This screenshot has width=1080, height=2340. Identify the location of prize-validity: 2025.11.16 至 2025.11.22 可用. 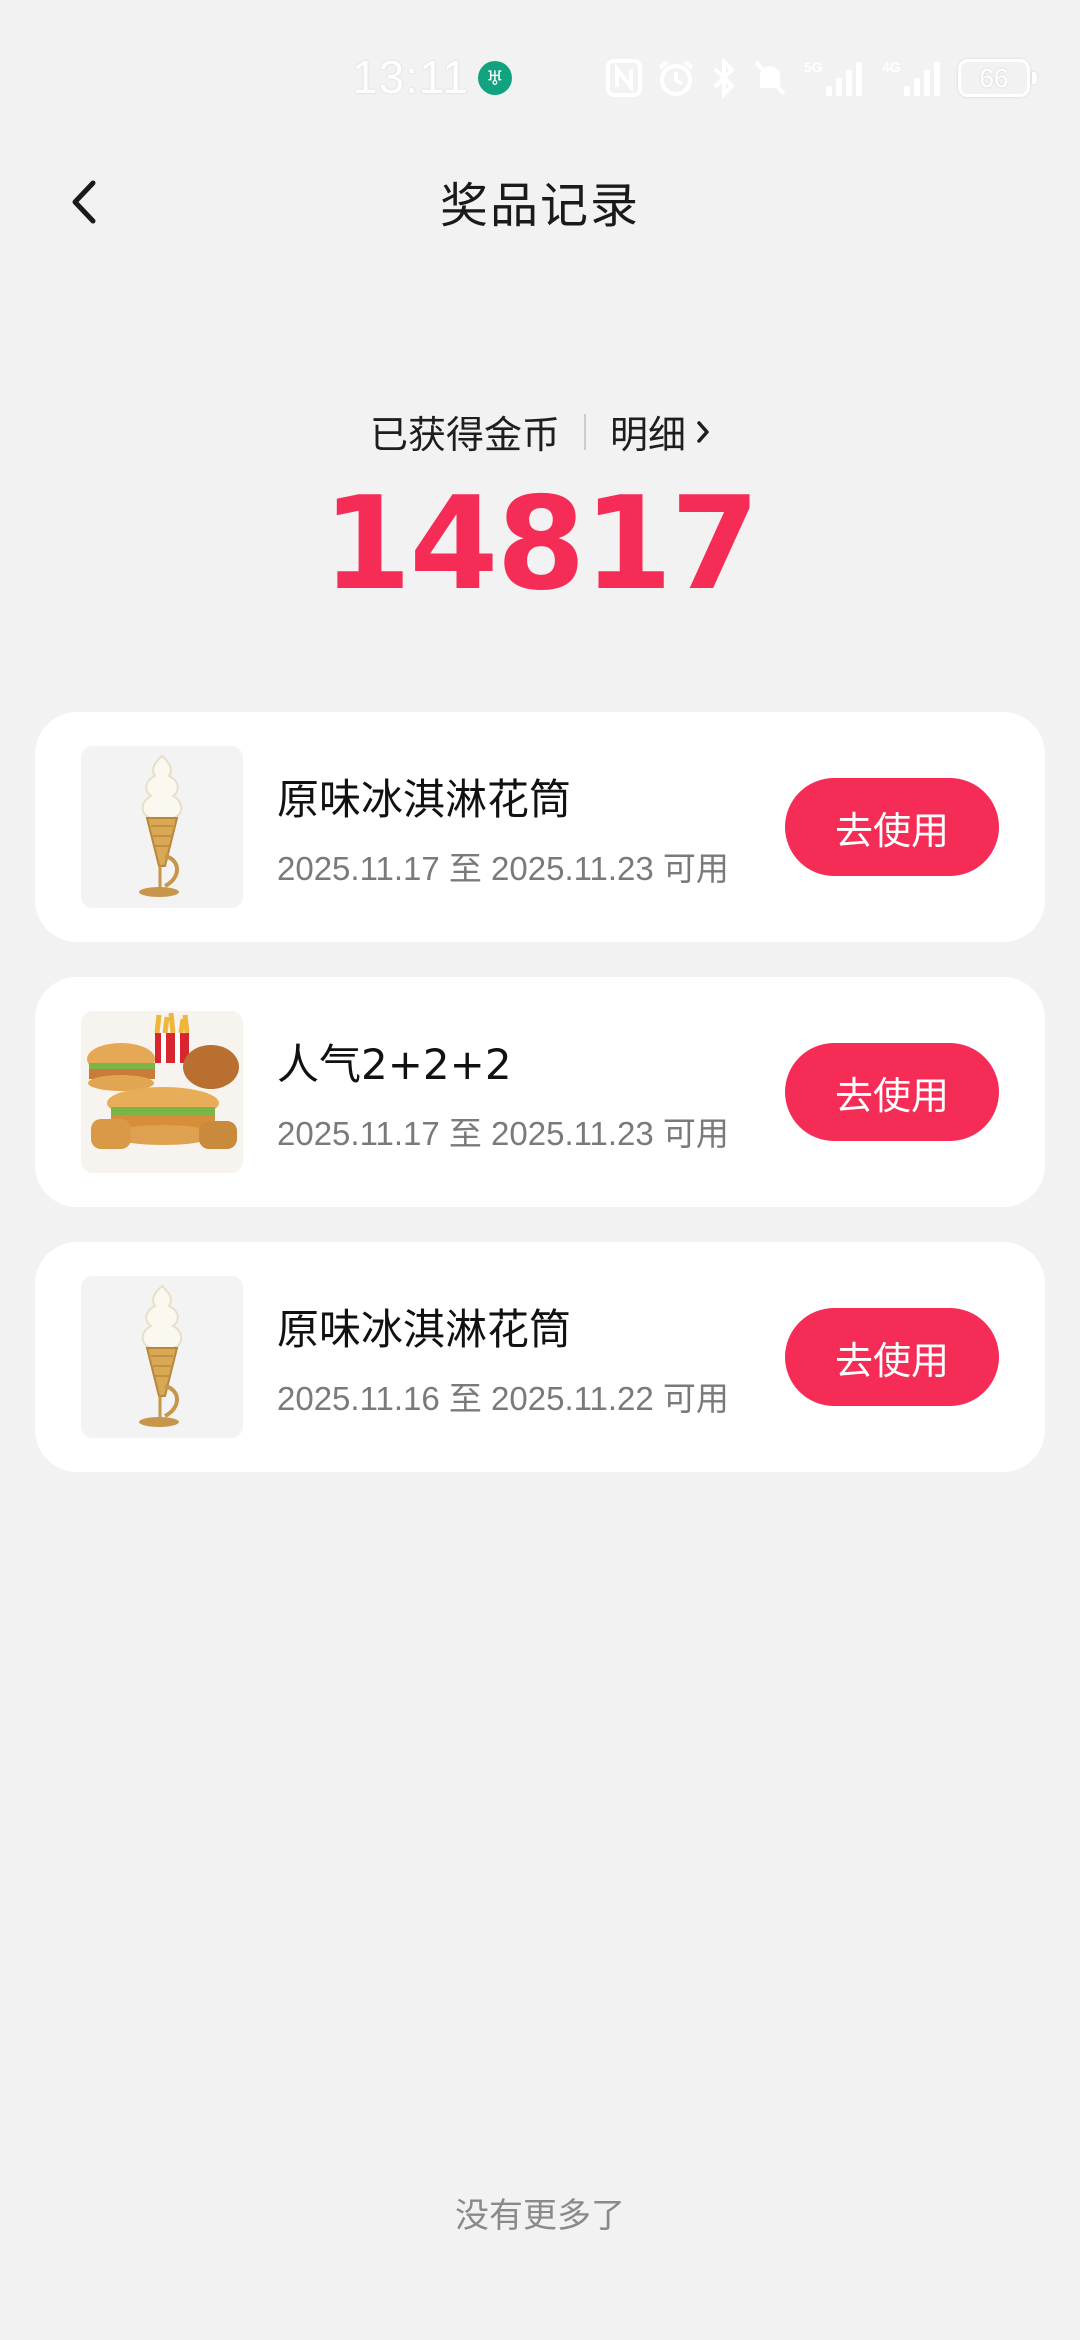
(503, 1398).